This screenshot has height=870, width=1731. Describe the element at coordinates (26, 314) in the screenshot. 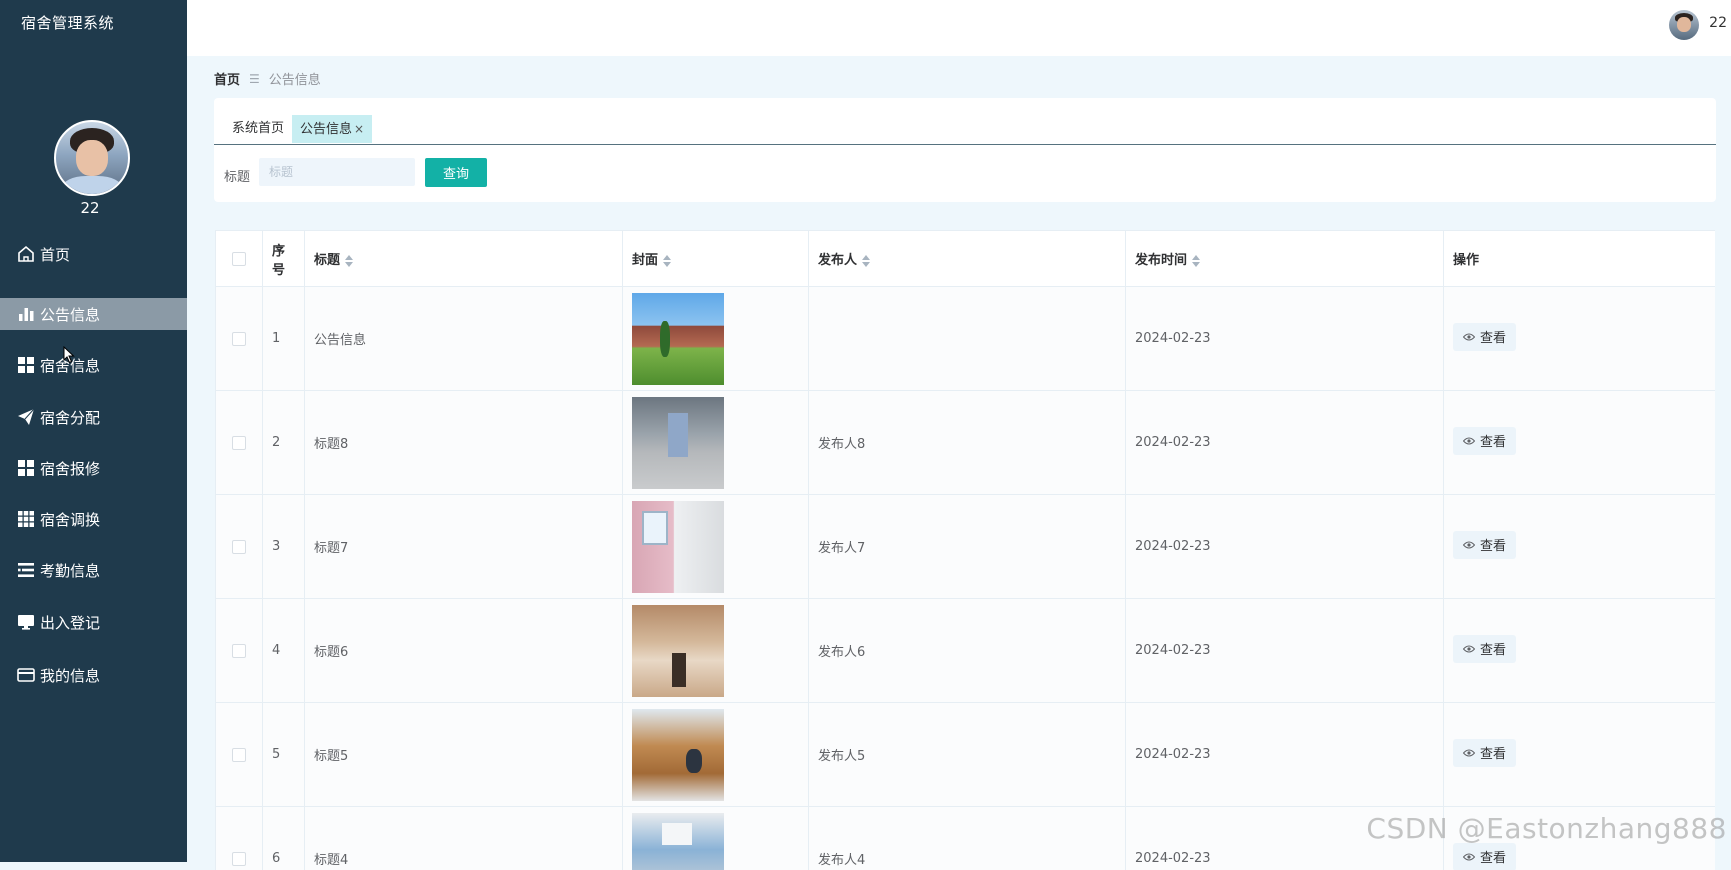

I see `bar-chart-icon` at that location.